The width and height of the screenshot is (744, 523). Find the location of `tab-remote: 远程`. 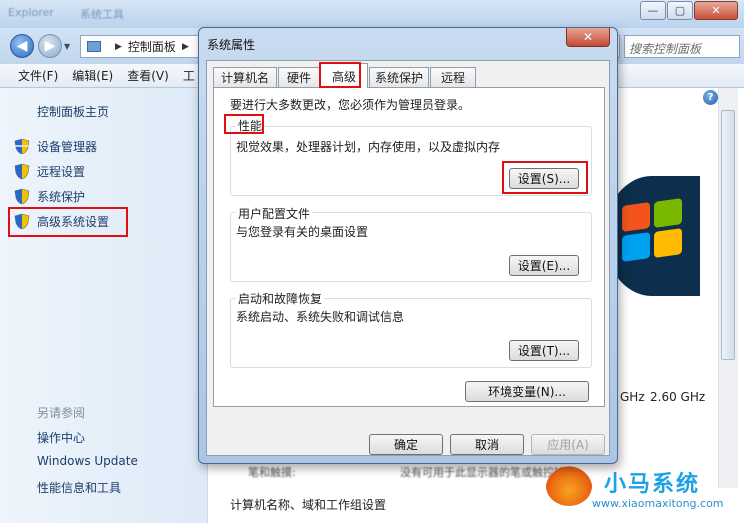

tab-remote: 远程 is located at coordinates (453, 77).